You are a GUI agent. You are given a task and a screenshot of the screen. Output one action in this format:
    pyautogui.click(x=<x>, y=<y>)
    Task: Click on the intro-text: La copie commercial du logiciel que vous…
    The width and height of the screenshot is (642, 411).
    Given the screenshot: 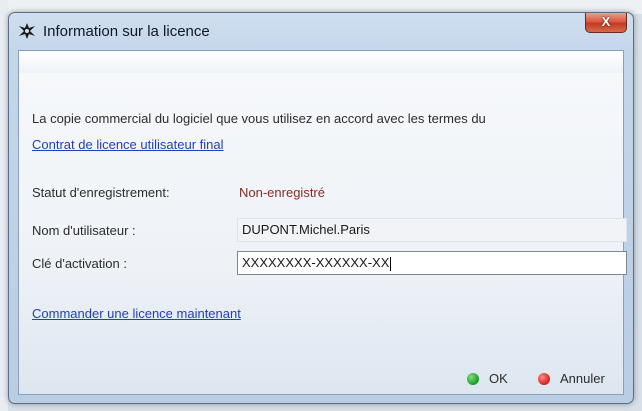 What is the action you would take?
    pyautogui.click(x=259, y=118)
    